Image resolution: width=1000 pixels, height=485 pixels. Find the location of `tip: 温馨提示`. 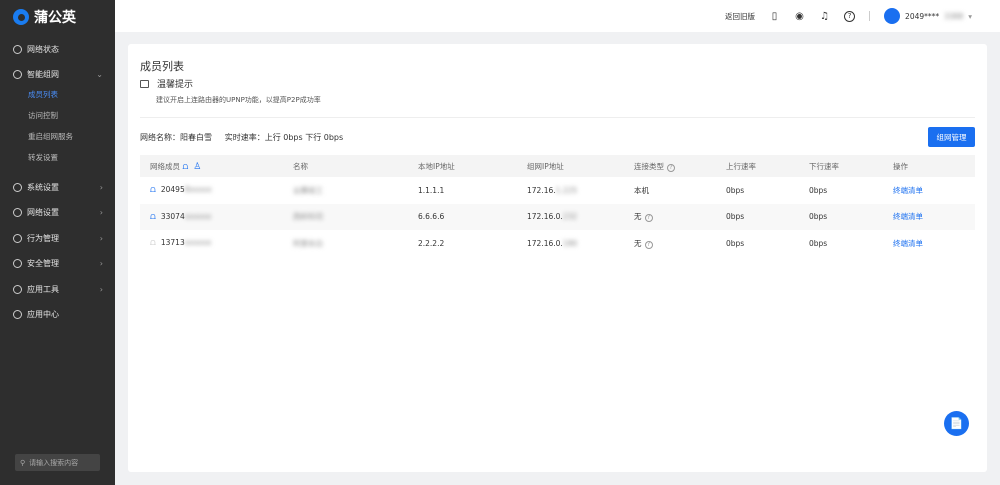

tip: 温馨提示 is located at coordinates (166, 83).